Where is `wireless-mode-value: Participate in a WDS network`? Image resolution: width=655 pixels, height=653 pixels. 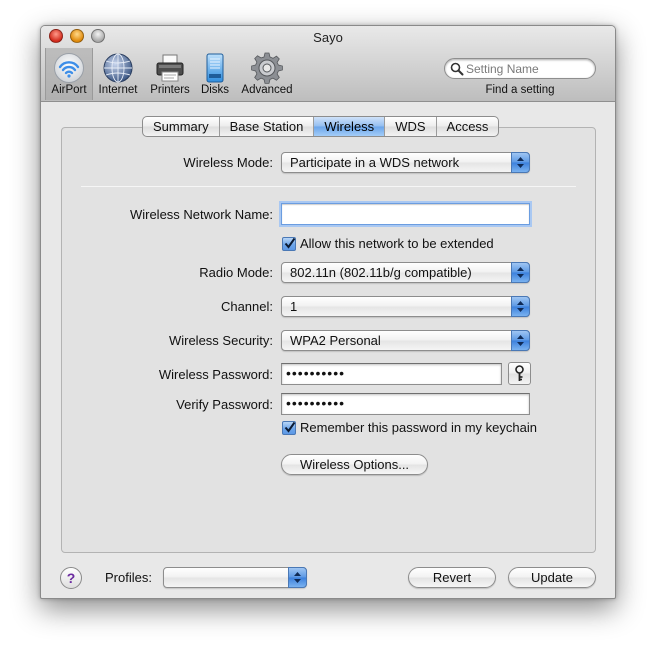
wireless-mode-value: Participate in a WDS network is located at coordinates (375, 162).